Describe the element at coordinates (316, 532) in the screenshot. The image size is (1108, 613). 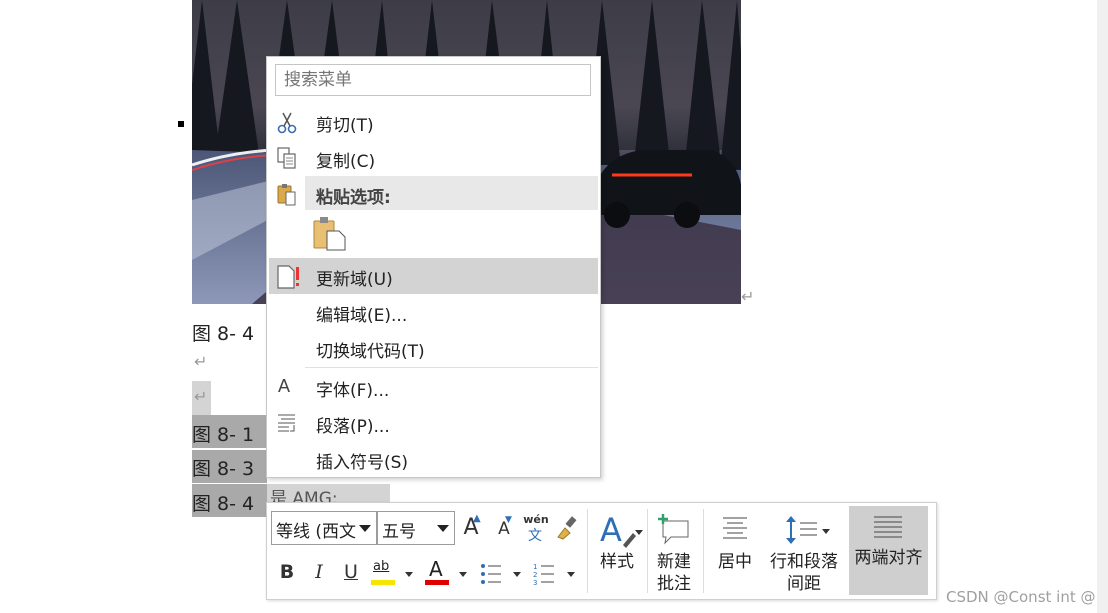
I see `font-name-value: 等线 (西文` at that location.